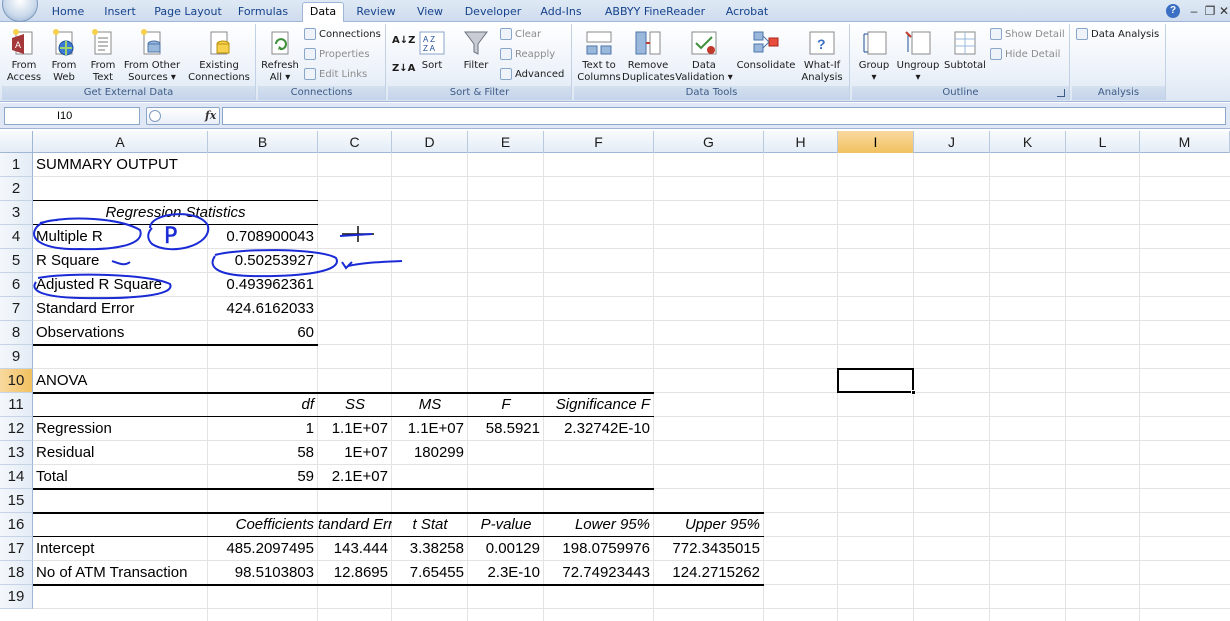  What do you see at coordinates (599, 549) in the screenshot?
I see `cell-f17: 198.0759976` at bounding box center [599, 549].